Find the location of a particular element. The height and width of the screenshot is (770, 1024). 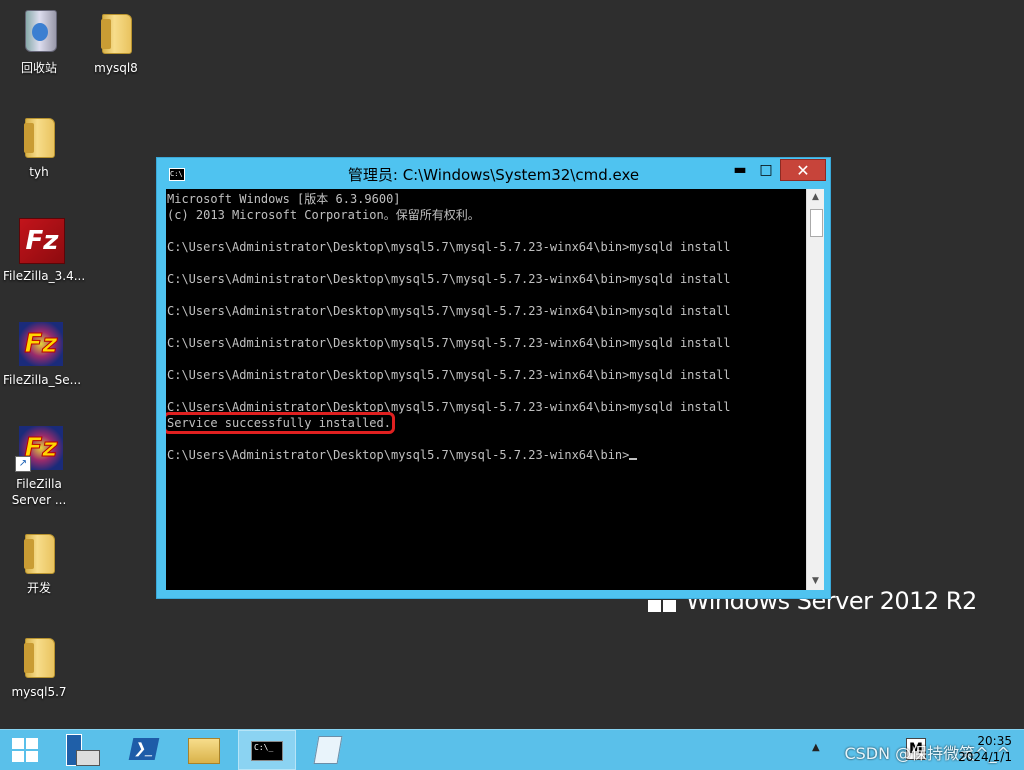

command-prompt-icon: C:\_ is located at coordinates (267, 751).